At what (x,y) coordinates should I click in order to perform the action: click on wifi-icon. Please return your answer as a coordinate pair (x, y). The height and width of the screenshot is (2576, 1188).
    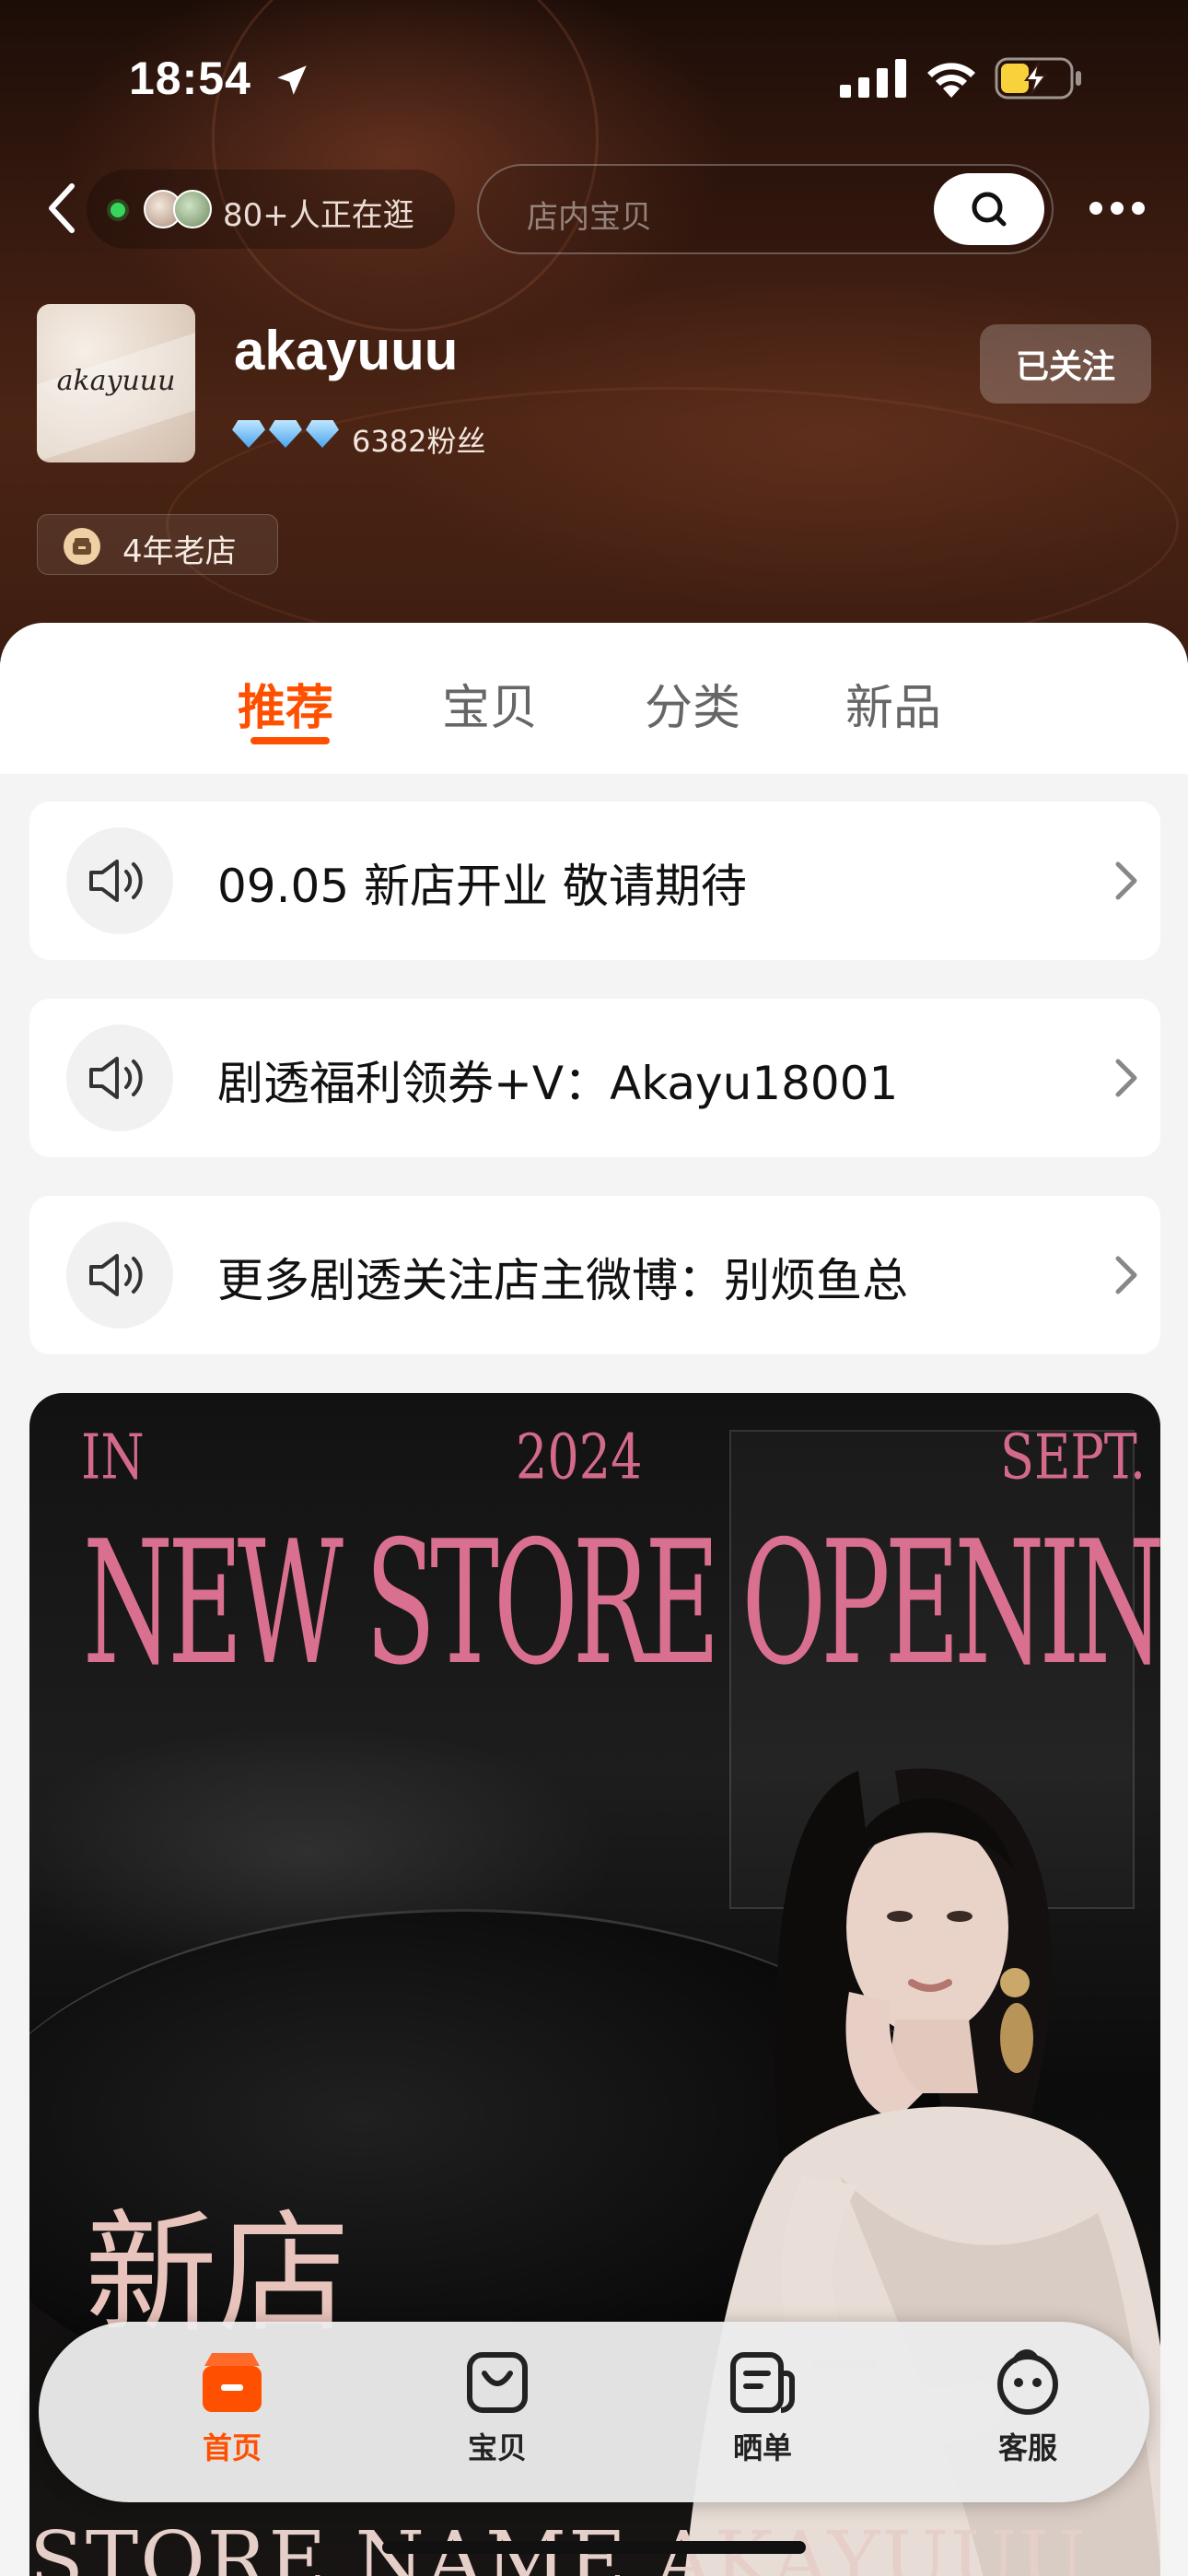
    Looking at the image, I should click on (951, 80).